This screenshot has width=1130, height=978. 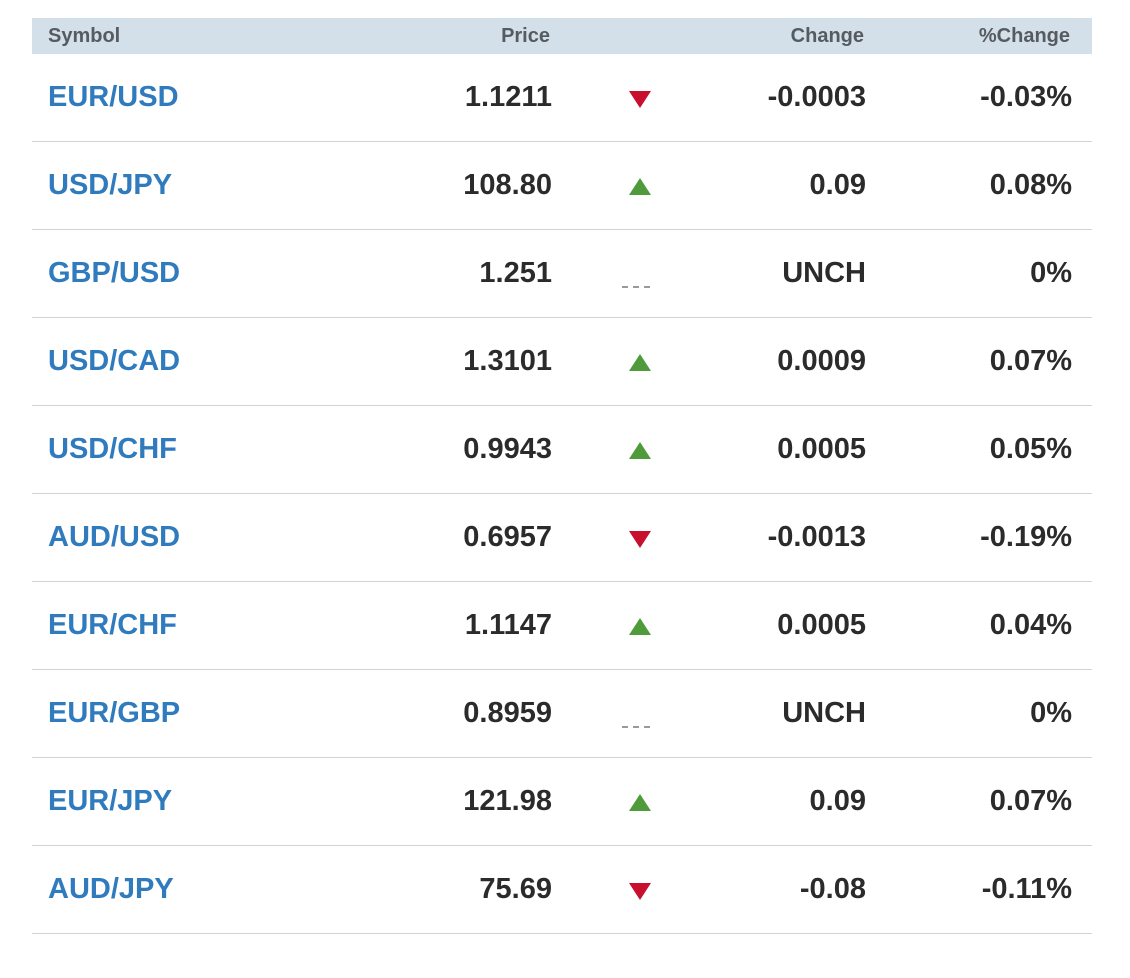 What do you see at coordinates (562, 362) in the screenshot?
I see `table-row: USD/CAD 1.3101 0.0009 0.07%` at bounding box center [562, 362].